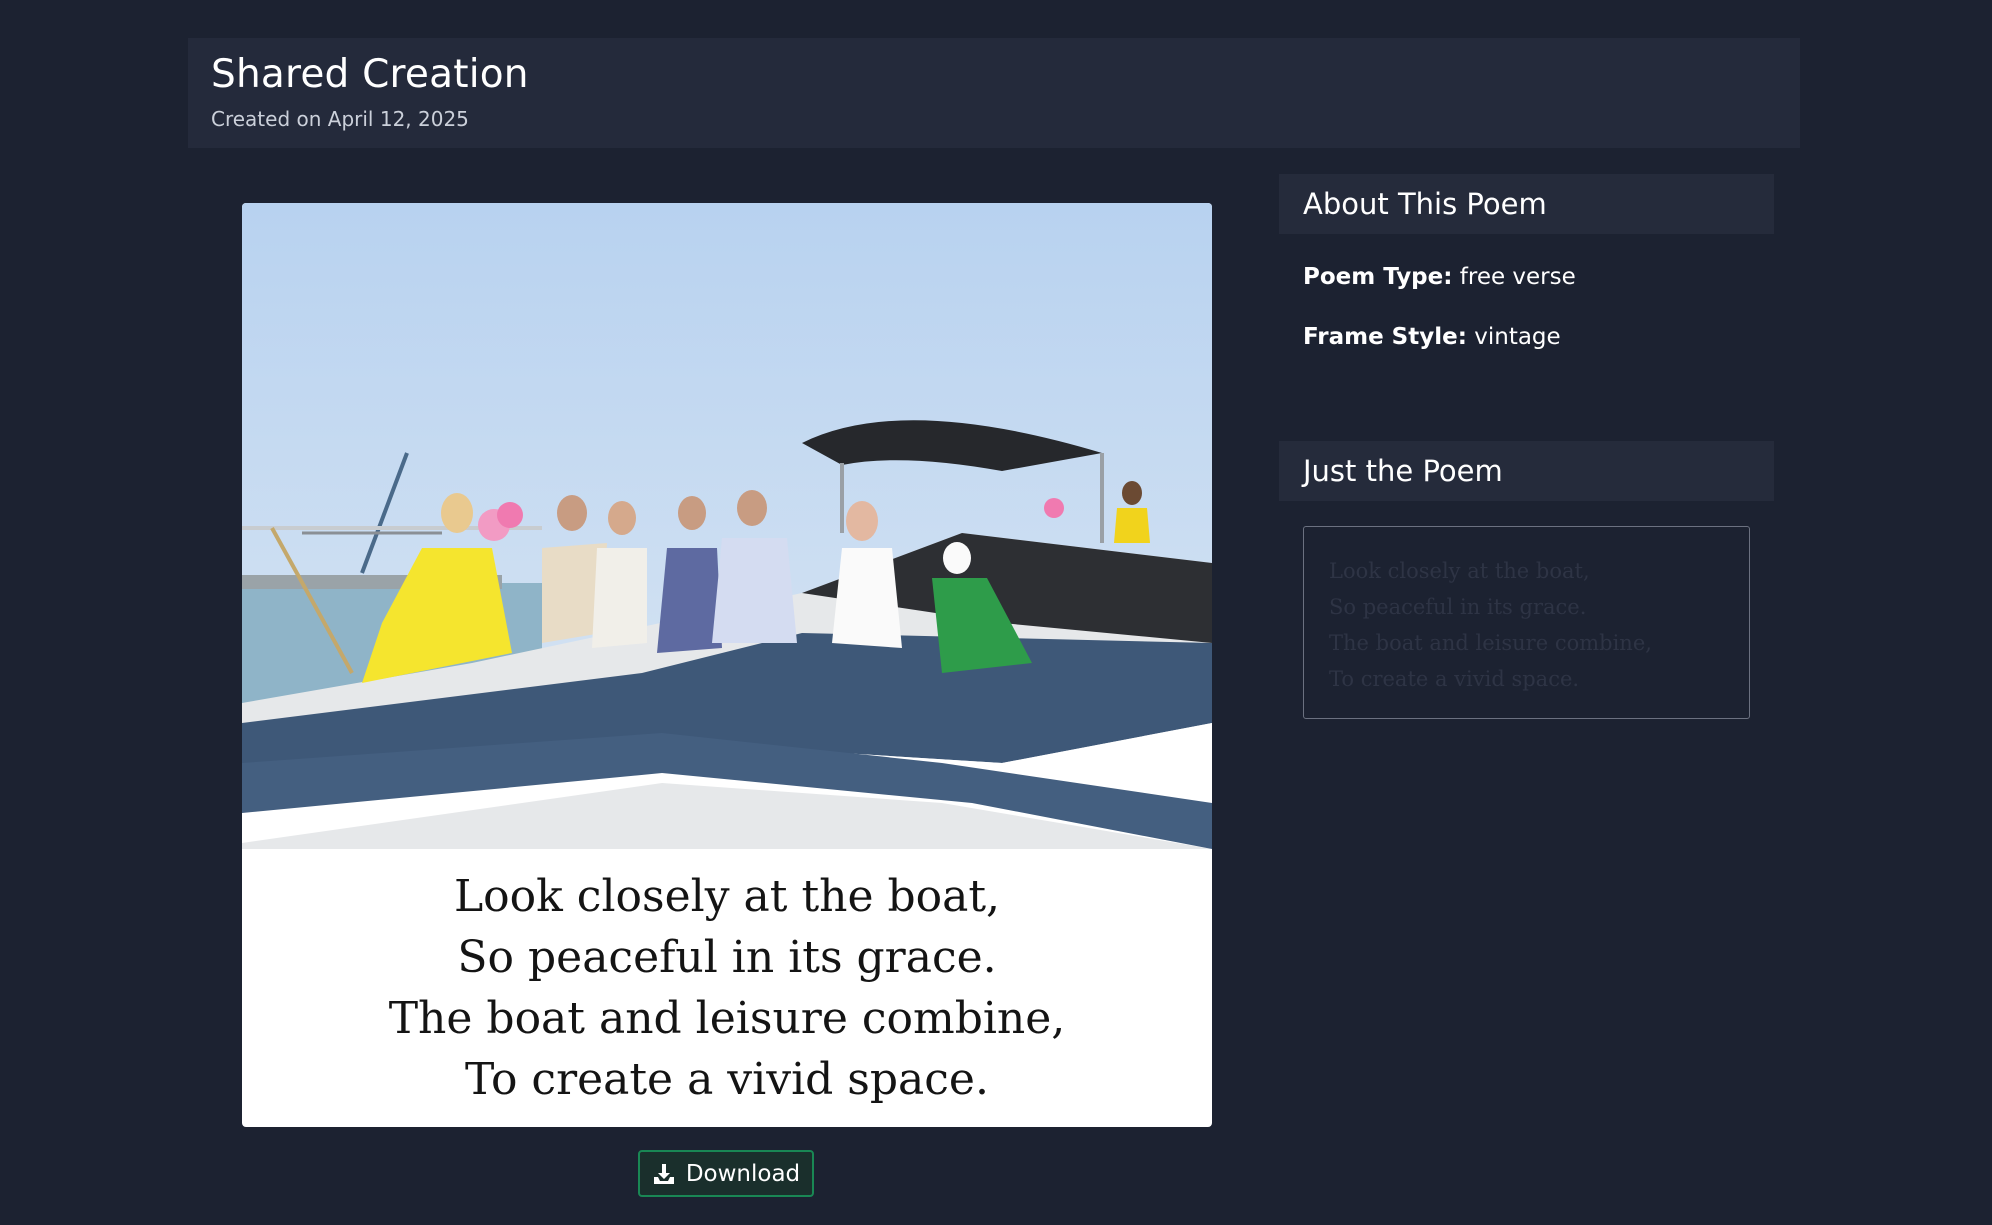  What do you see at coordinates (1526, 471) in the screenshot?
I see `just-poem-panel-title: Just the Poem` at bounding box center [1526, 471].